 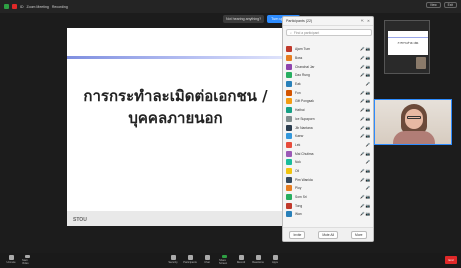 What do you see at coordinates (299, 205) in the screenshot?
I see `participant-name: Tong` at bounding box center [299, 205].